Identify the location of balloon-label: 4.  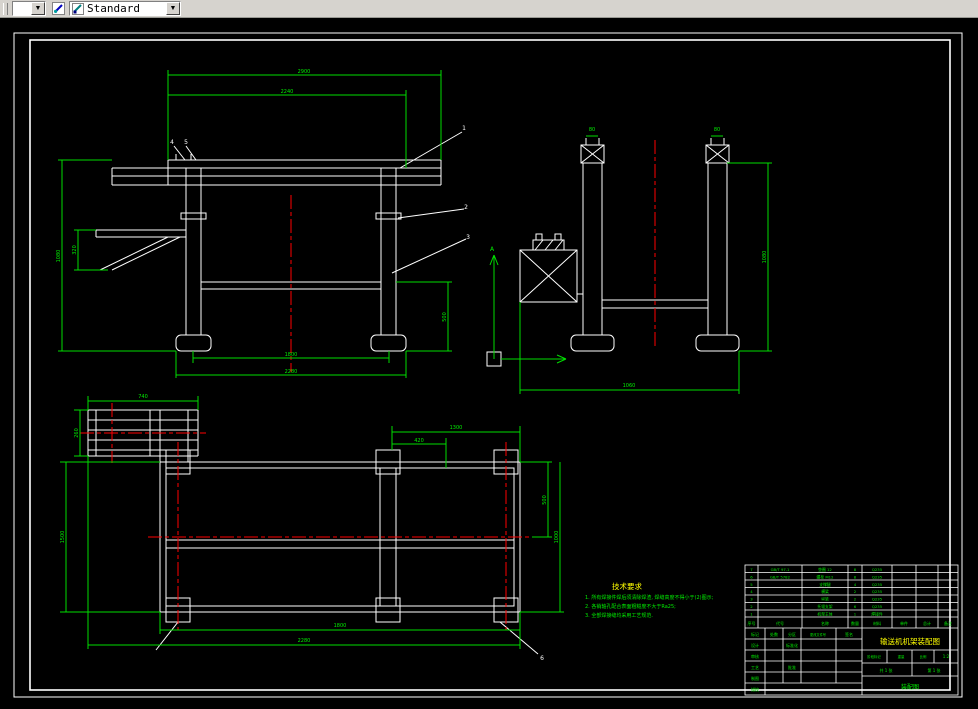
(172, 142).